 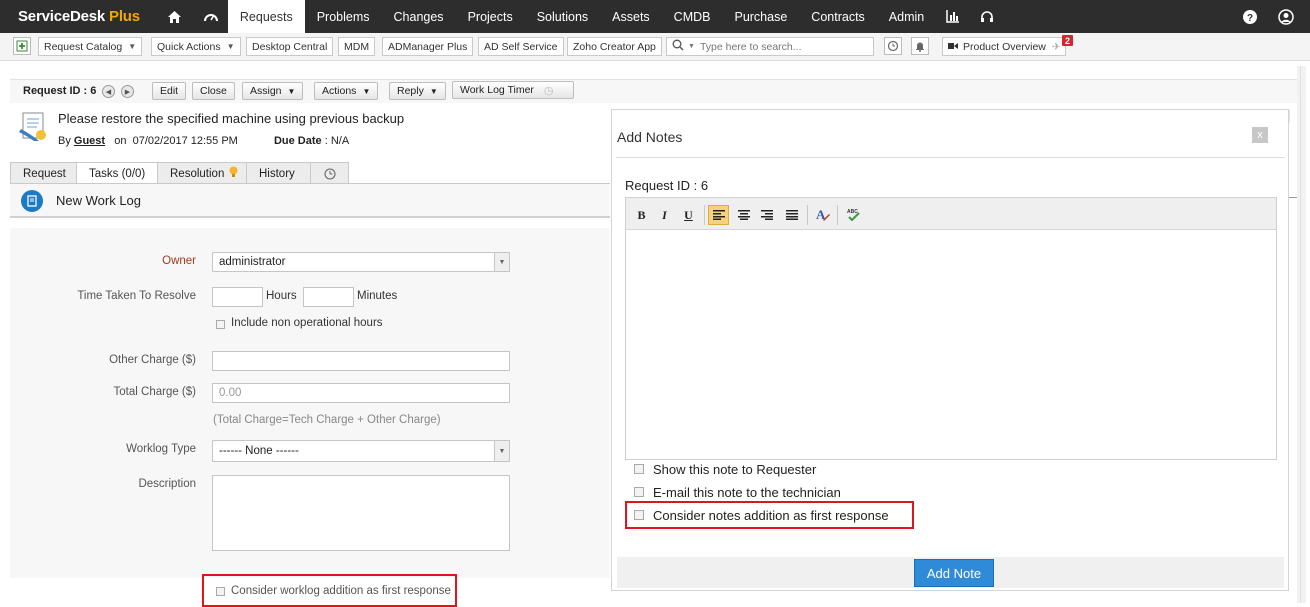 I want to click on close-icon: x, so click(x=1260, y=135).